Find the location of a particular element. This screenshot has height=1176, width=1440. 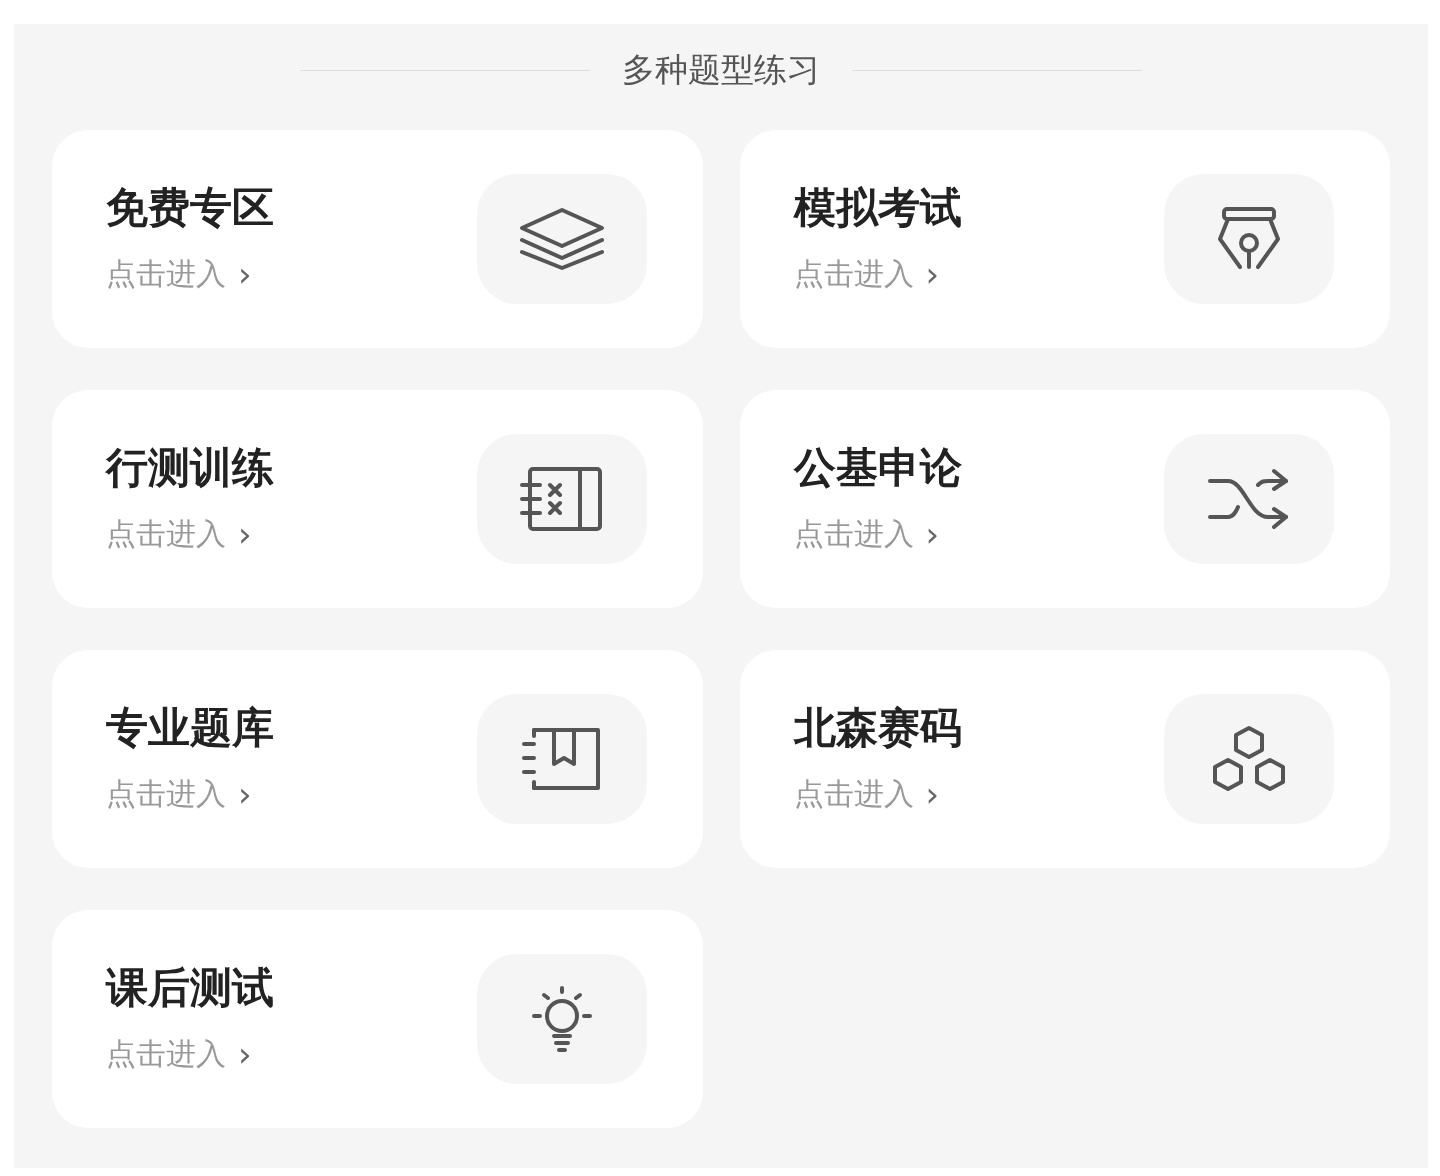

card-title: 北森赛码 is located at coordinates (877, 728).